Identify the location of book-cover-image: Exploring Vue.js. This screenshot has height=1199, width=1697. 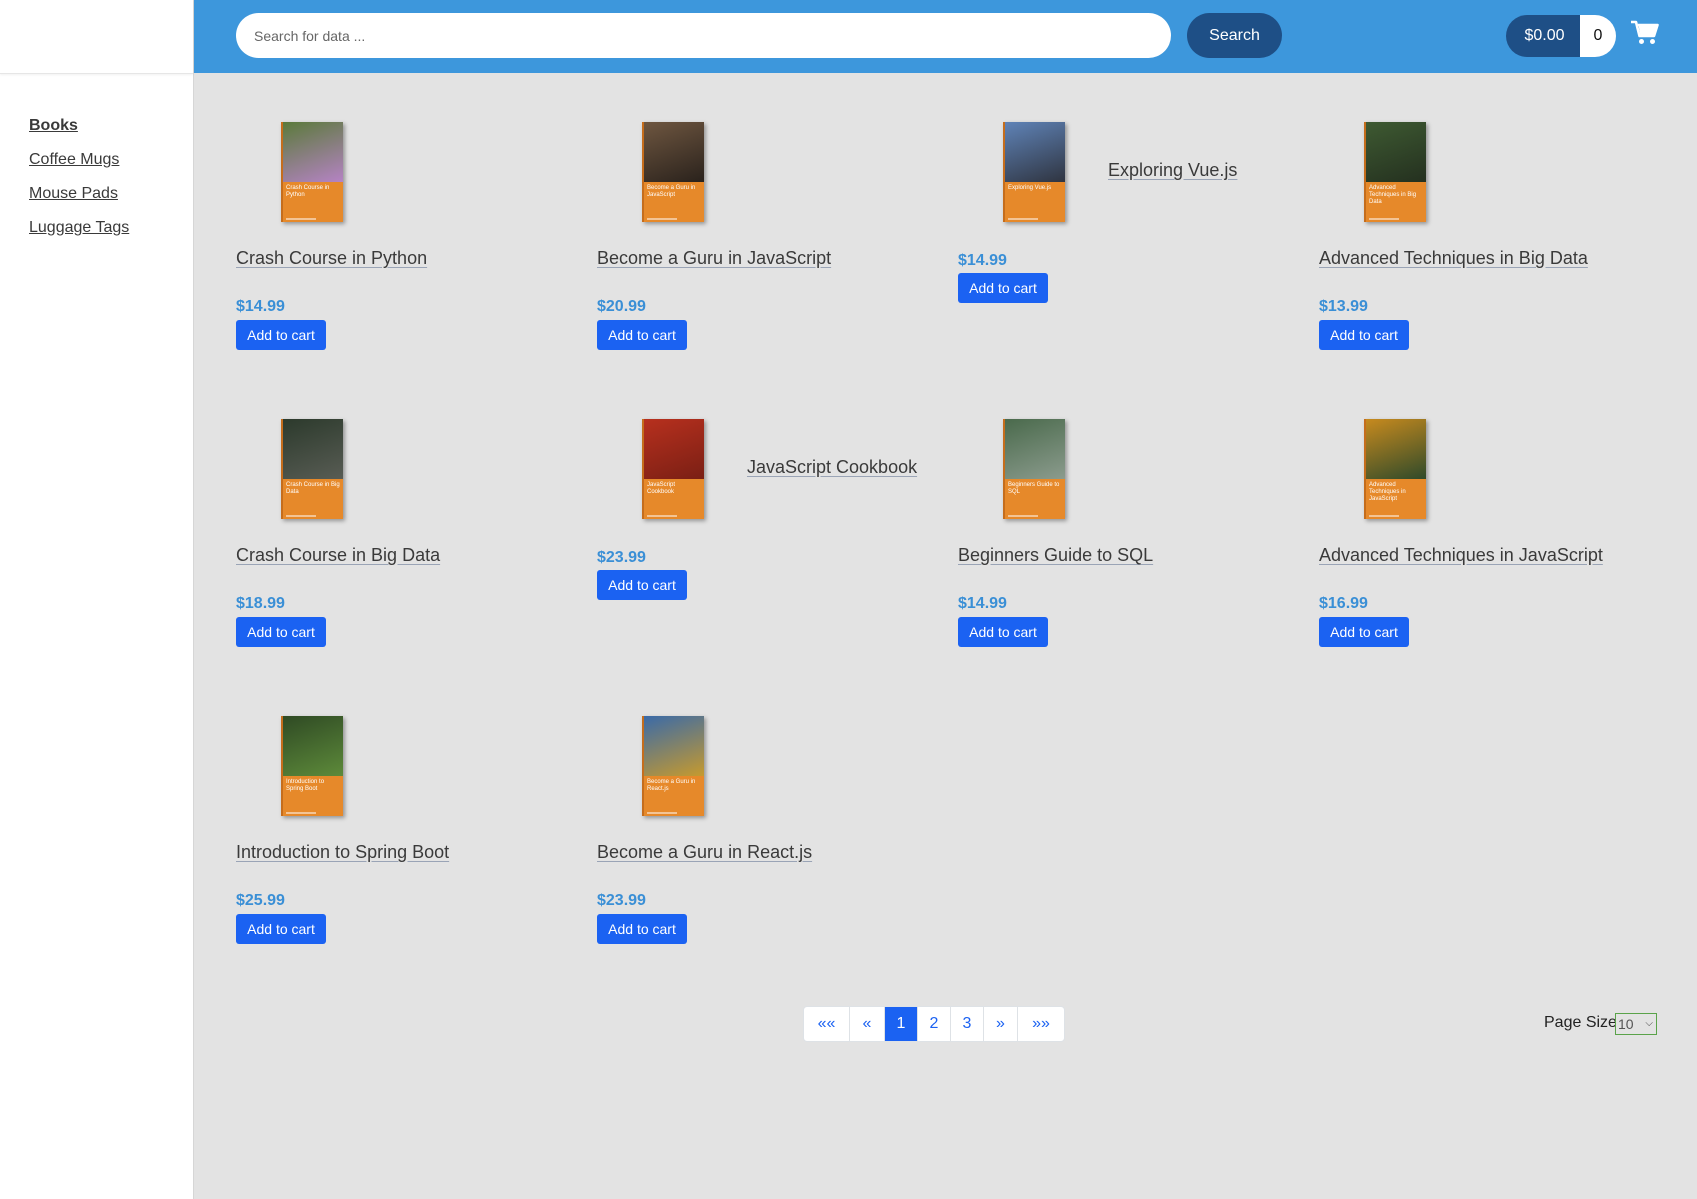
(1034, 172).